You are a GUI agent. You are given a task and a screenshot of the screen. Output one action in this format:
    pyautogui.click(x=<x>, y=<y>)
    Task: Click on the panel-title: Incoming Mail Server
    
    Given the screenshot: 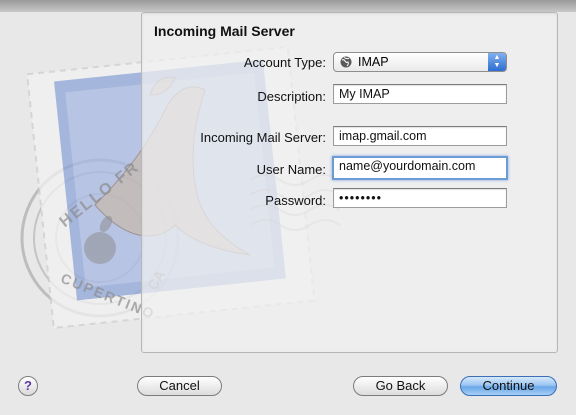 What is the action you would take?
    pyautogui.click(x=224, y=31)
    